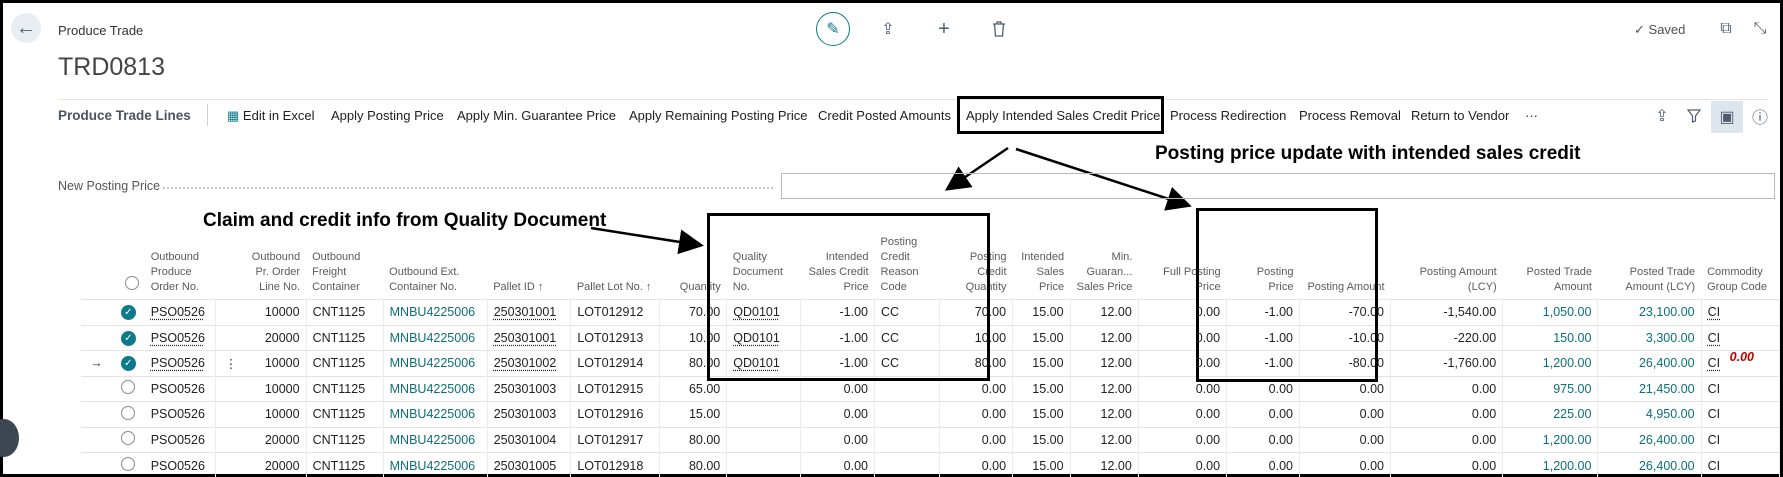  I want to click on cell-posted-trade-amount-lcy: 4,950.00, so click(1649, 414).